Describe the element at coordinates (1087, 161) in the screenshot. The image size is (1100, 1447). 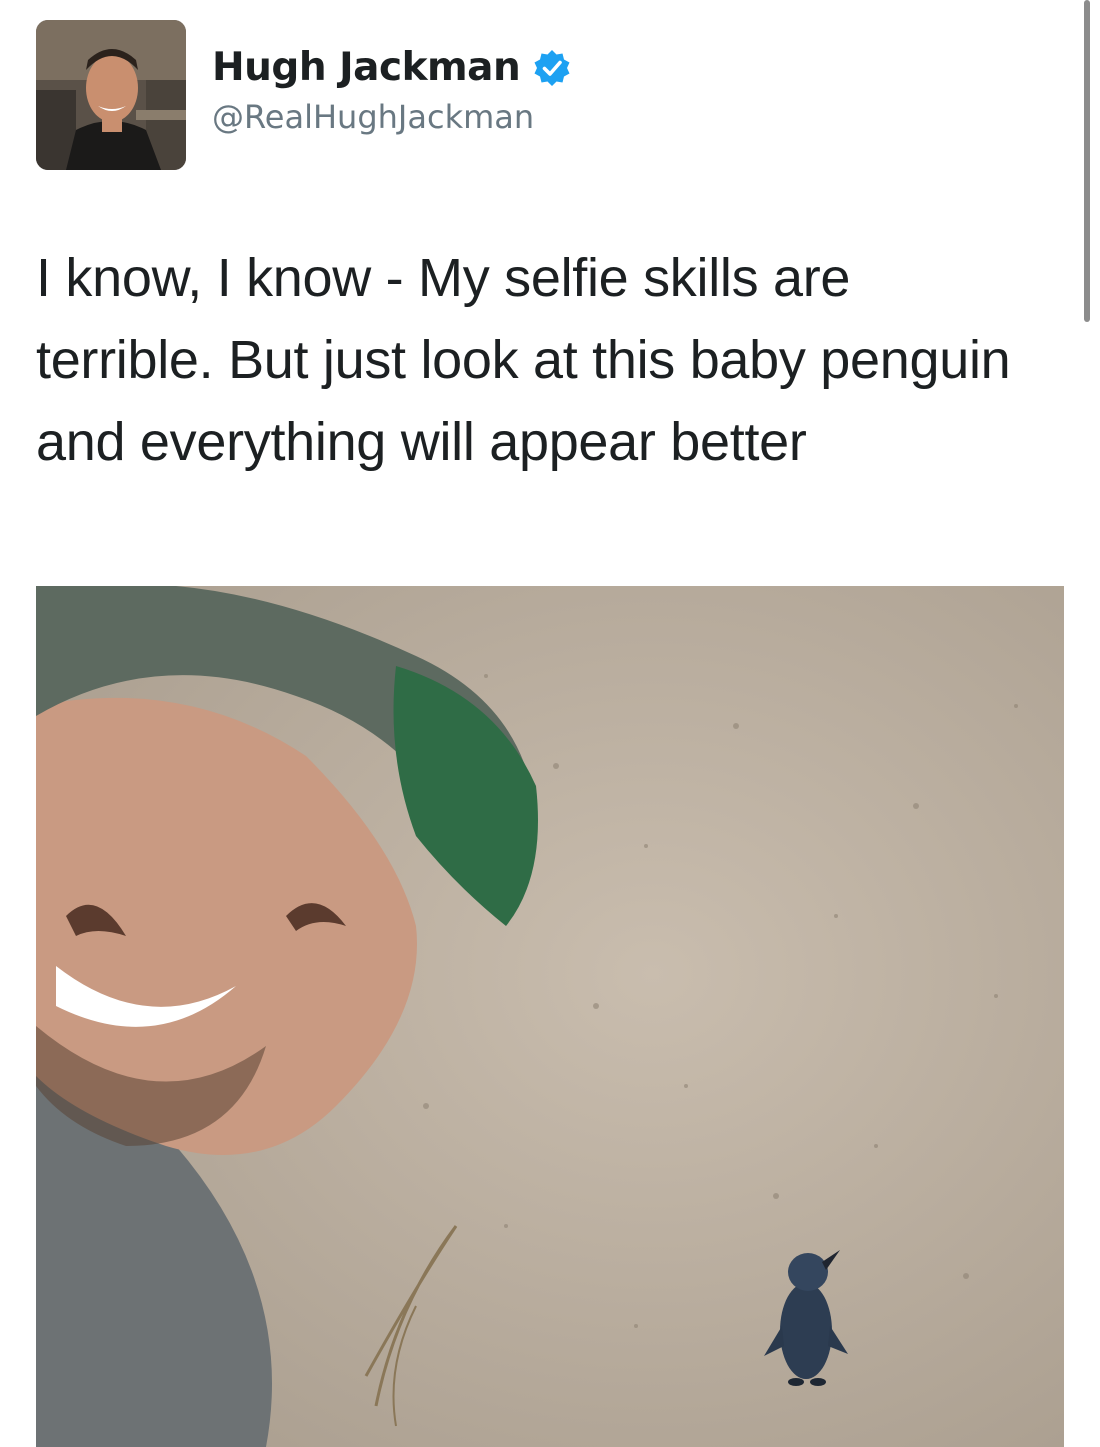
I see `scrollbar` at that location.